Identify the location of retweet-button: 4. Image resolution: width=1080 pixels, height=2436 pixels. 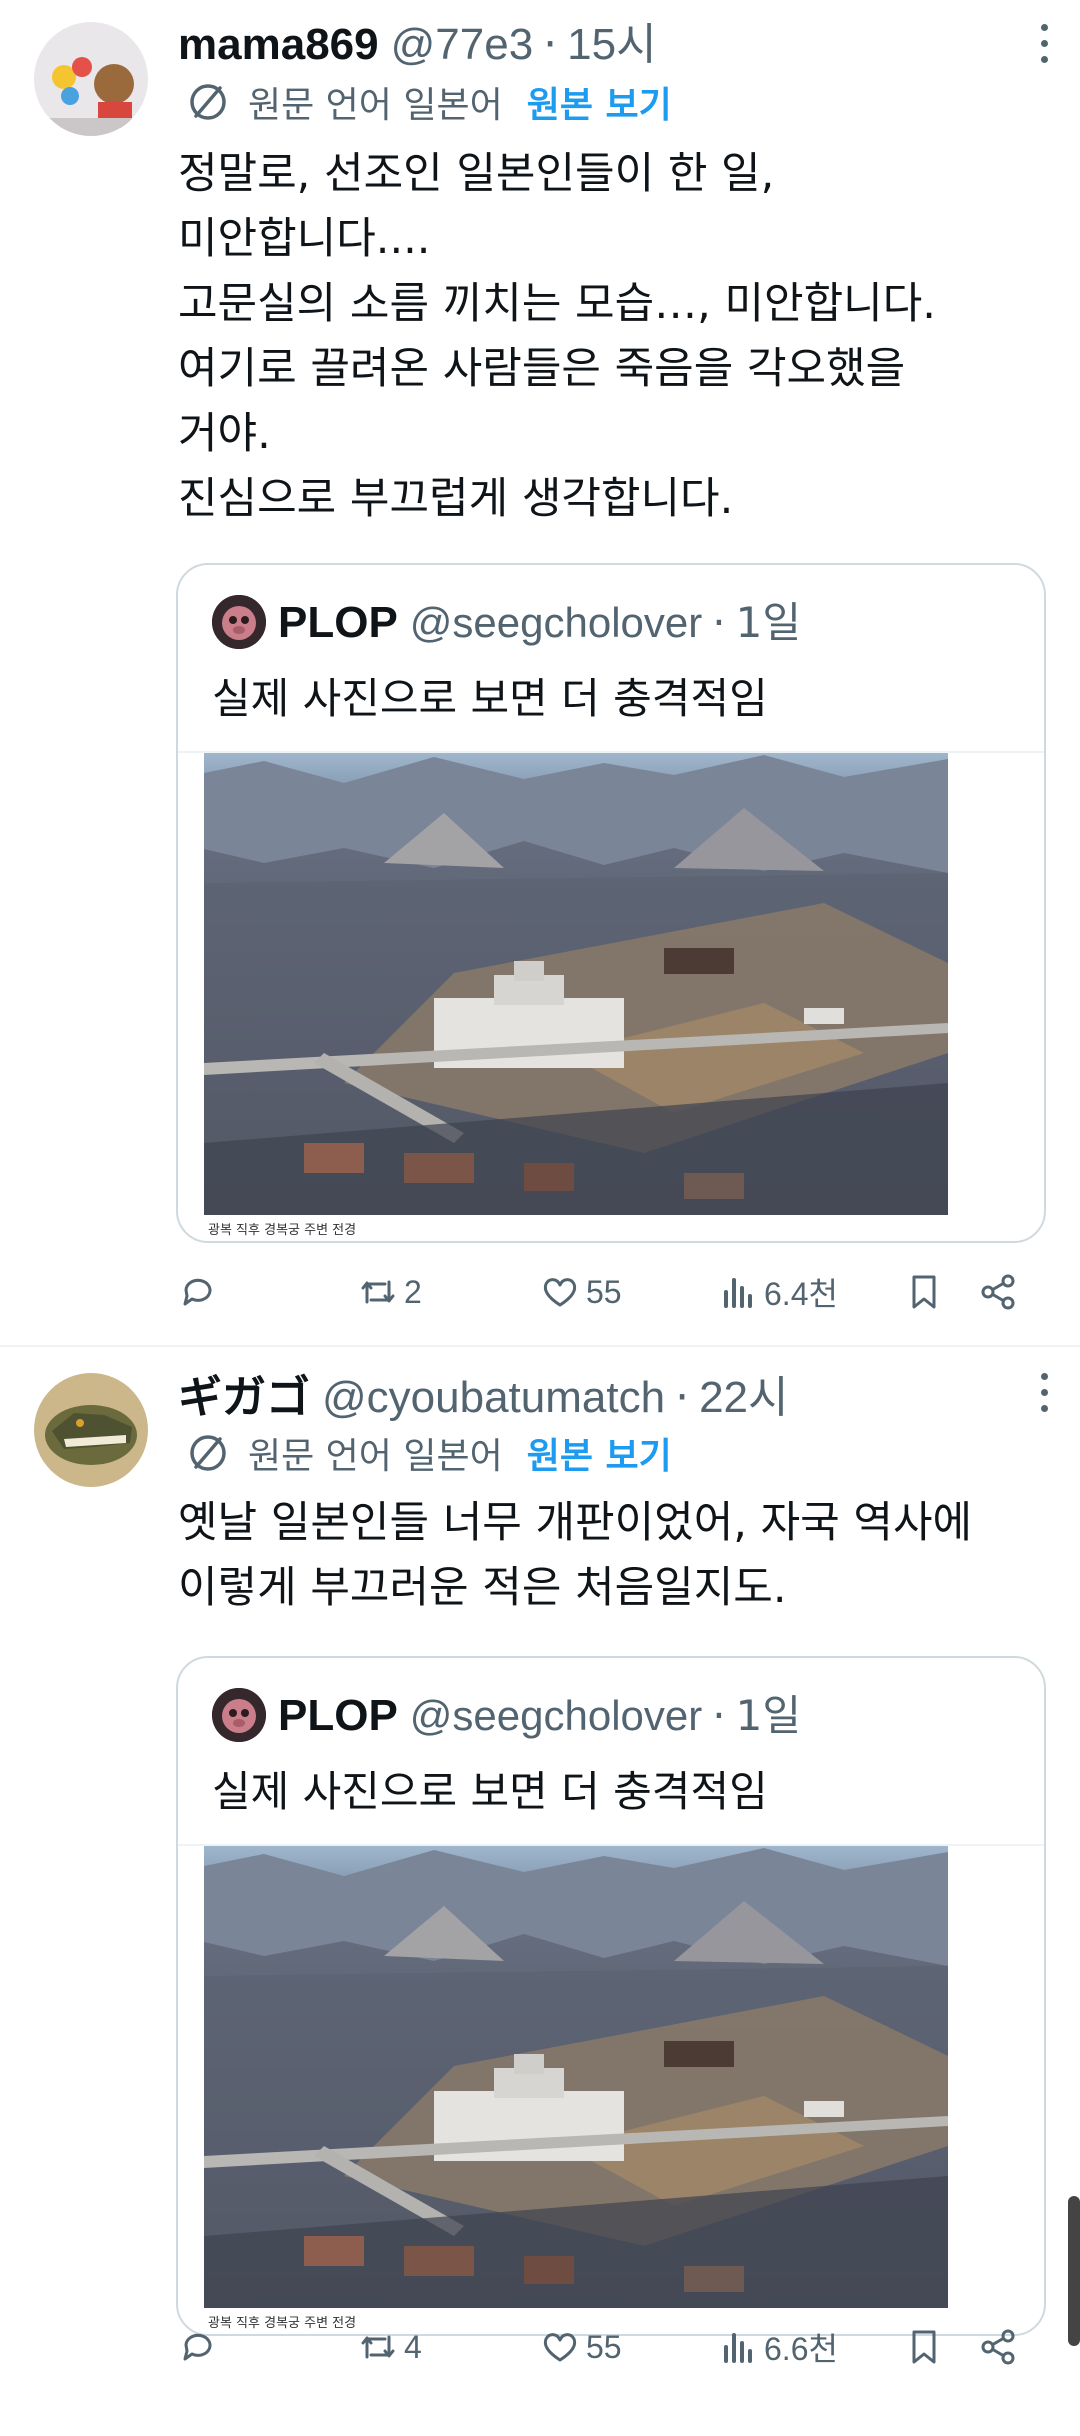
(390, 2347).